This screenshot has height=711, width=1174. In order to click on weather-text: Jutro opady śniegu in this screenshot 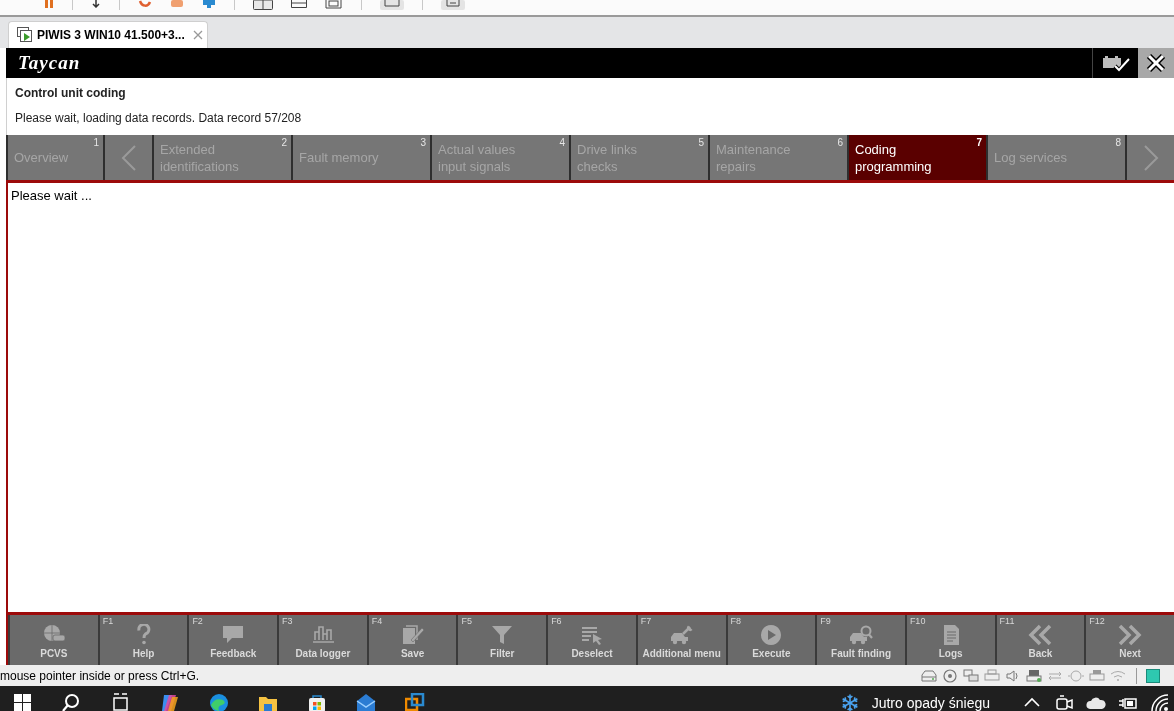, I will do `click(930, 702)`.